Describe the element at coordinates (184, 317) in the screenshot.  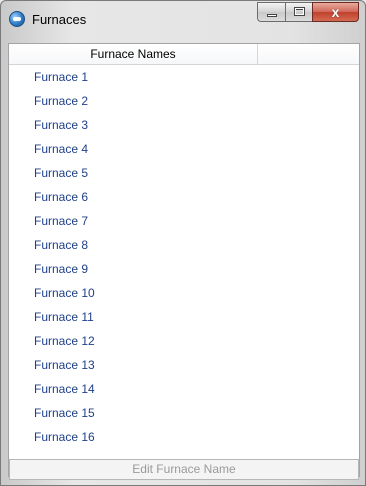
I see `list-item: Furnace 11` at that location.